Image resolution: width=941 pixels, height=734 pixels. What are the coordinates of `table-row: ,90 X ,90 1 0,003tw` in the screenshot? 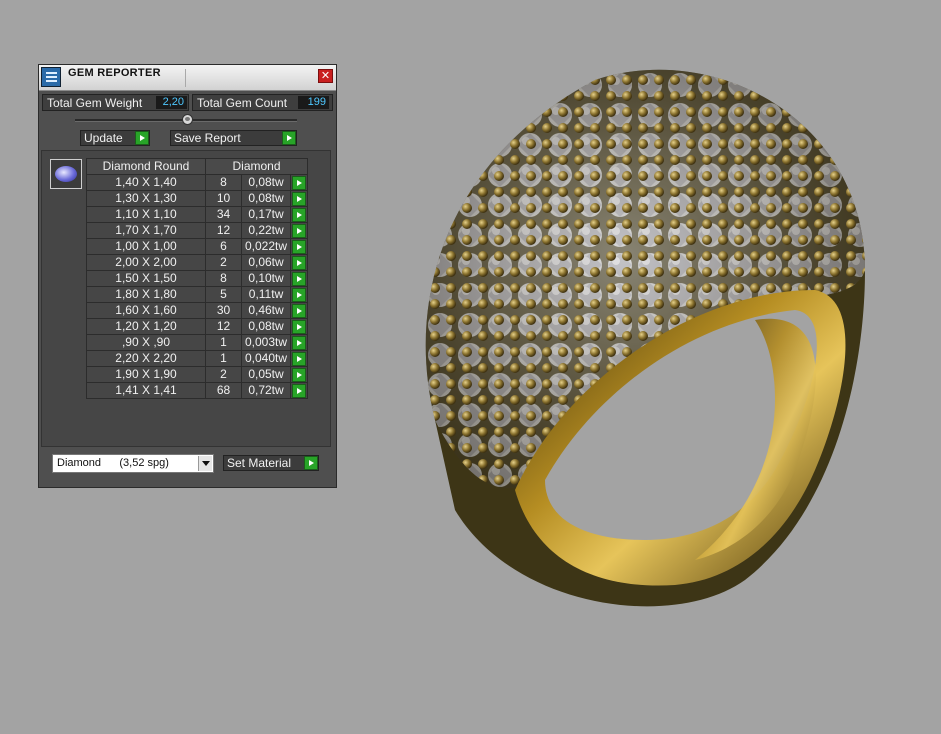 It's located at (197, 342).